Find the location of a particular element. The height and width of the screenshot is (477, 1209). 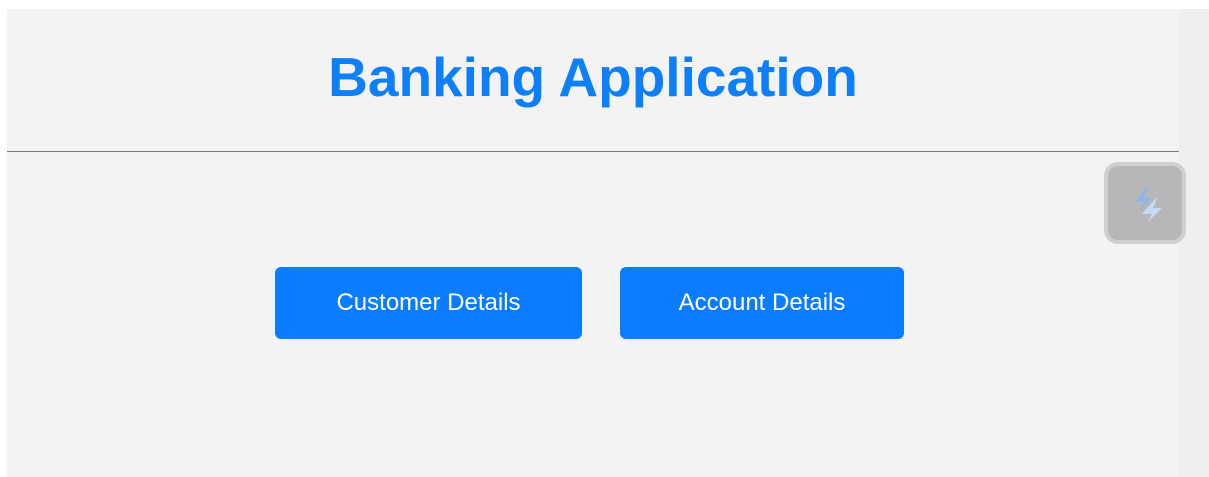

page-title: Banking Application is located at coordinates (593, 77).